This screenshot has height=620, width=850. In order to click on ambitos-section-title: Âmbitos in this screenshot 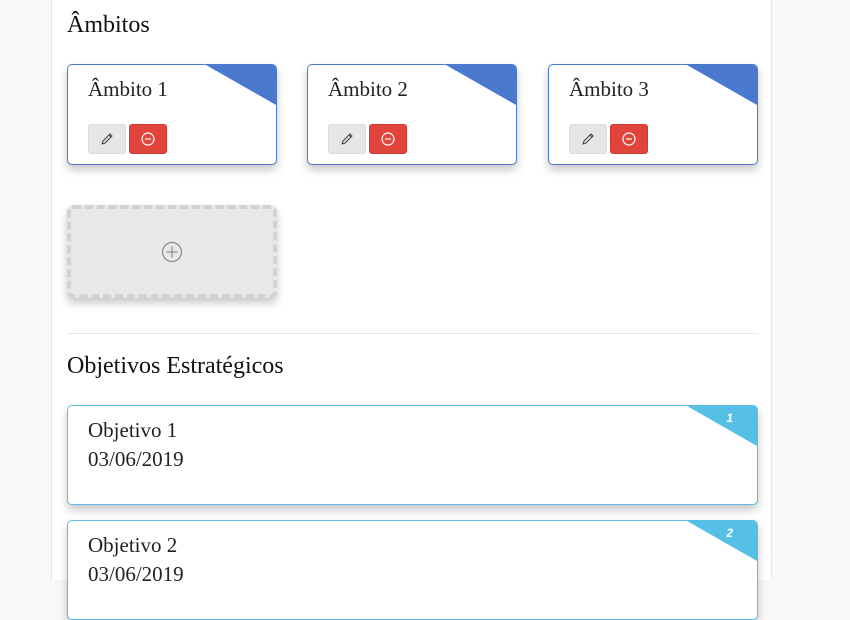, I will do `click(108, 25)`.